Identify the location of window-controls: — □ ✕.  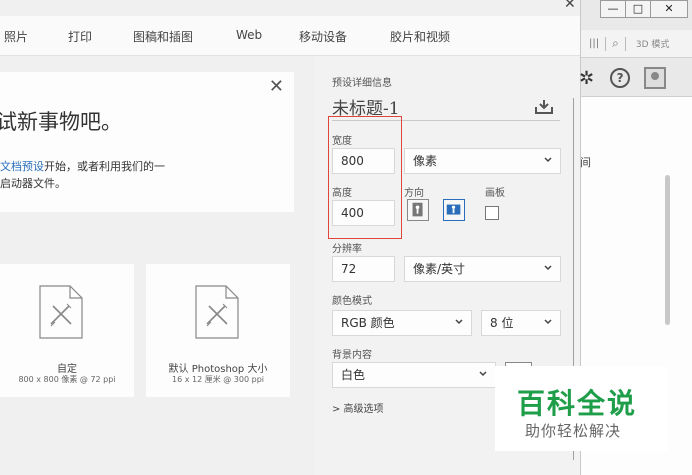
(644, 10).